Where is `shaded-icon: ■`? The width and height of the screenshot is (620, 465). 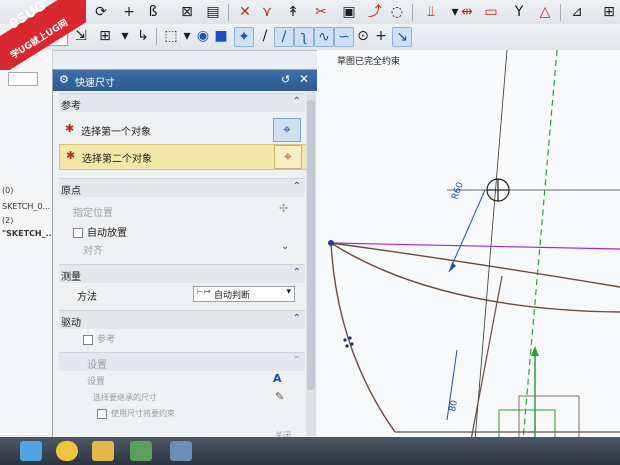 shaded-icon: ■ is located at coordinates (221, 36).